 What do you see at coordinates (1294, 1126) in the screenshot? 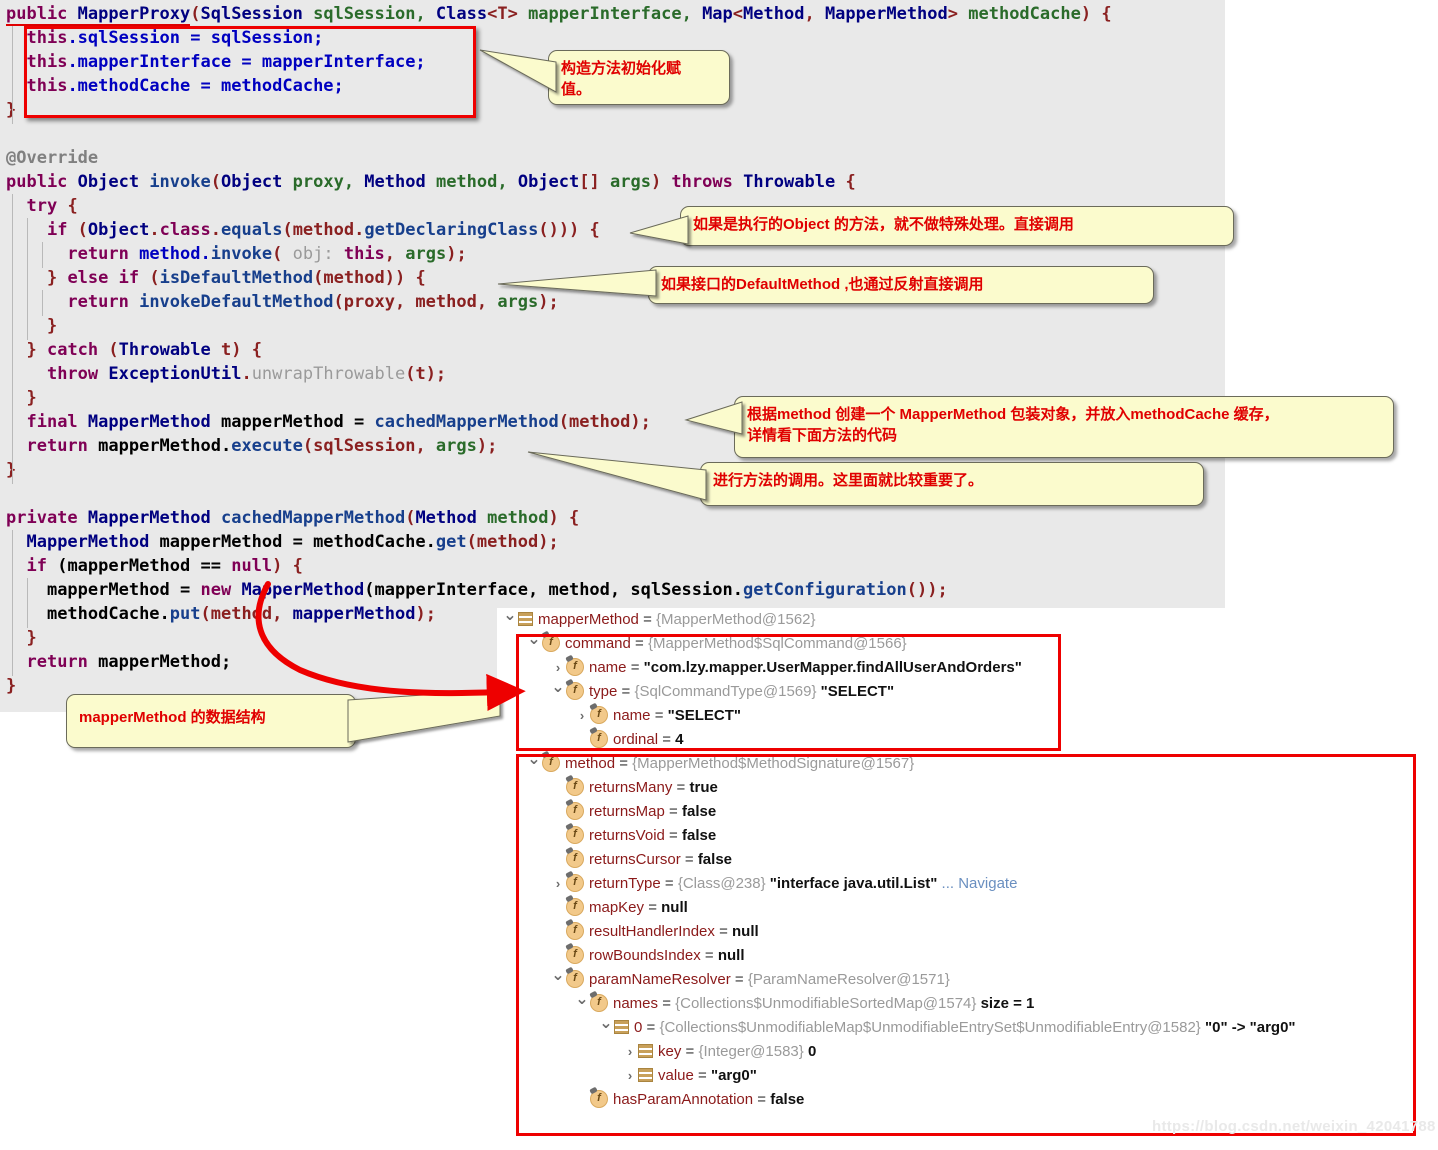
I see `watermark: https://blog.csdn.net/weixin_42041788` at bounding box center [1294, 1126].